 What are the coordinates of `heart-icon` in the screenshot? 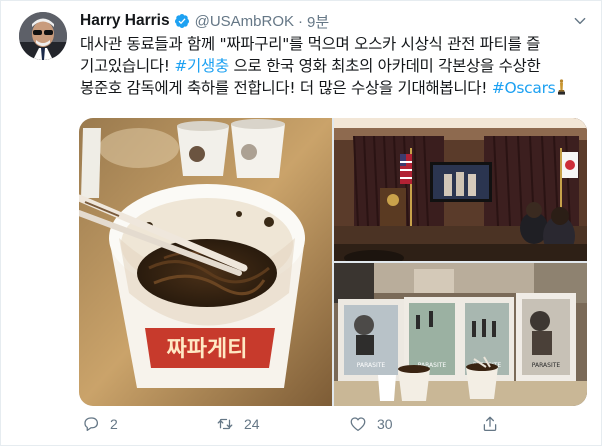 It's located at (358, 424).